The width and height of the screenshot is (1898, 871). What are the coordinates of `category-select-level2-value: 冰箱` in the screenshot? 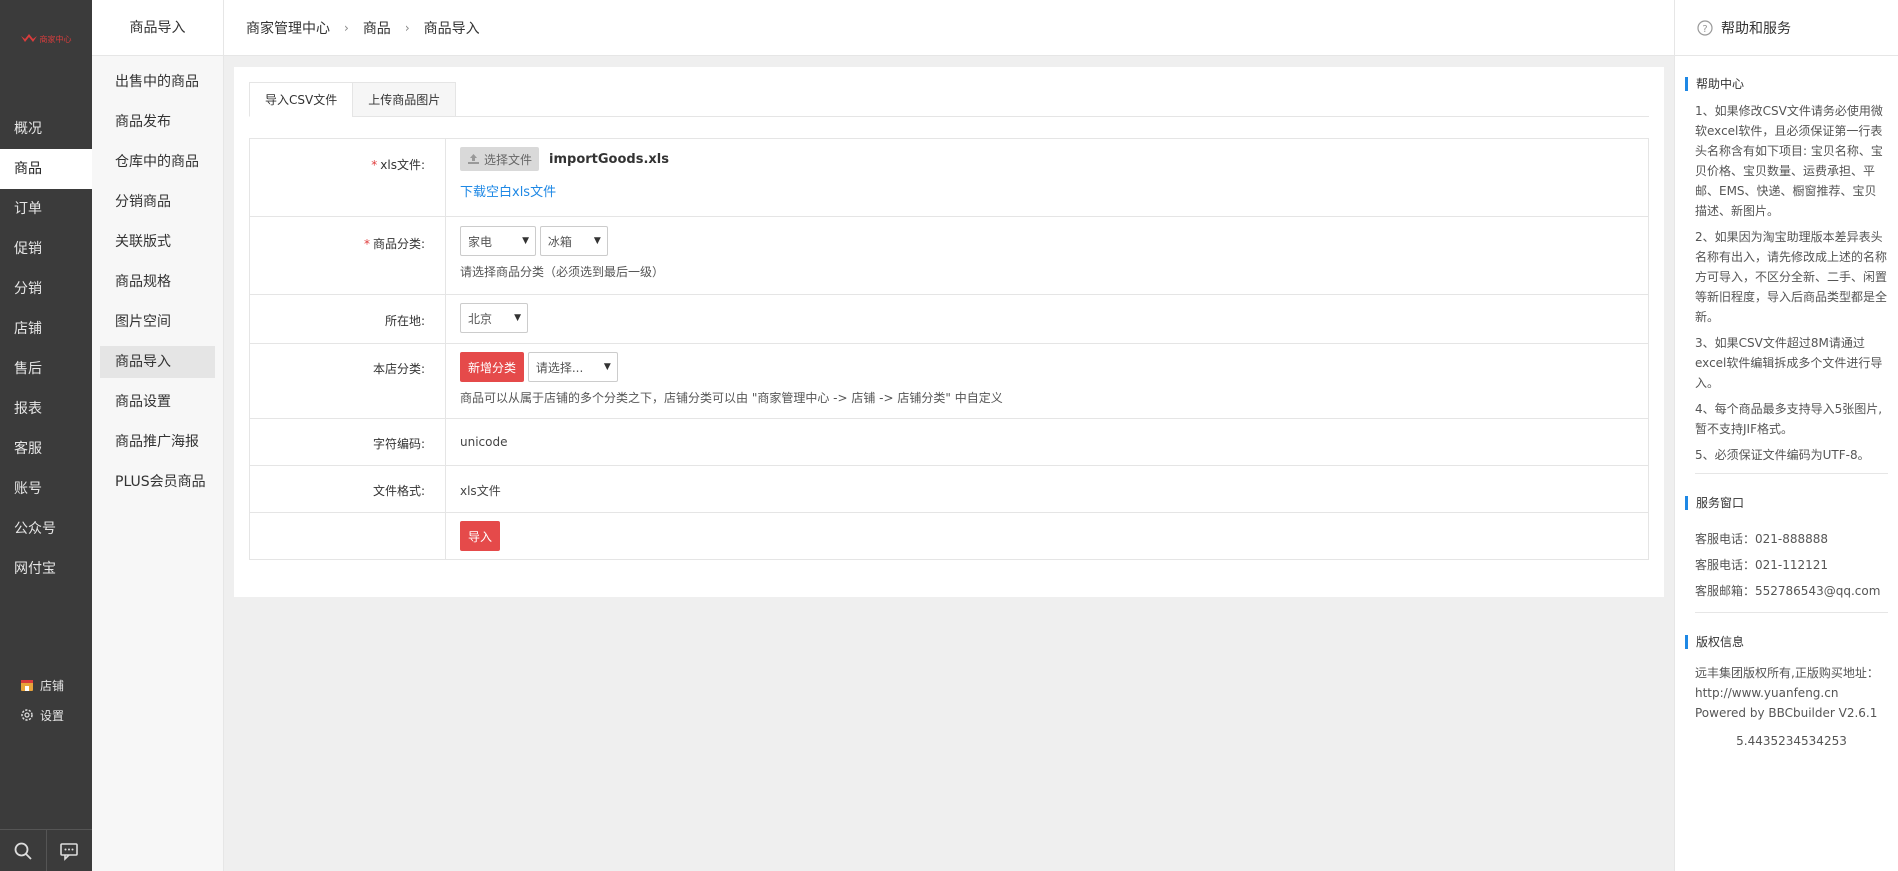 It's located at (559, 241).